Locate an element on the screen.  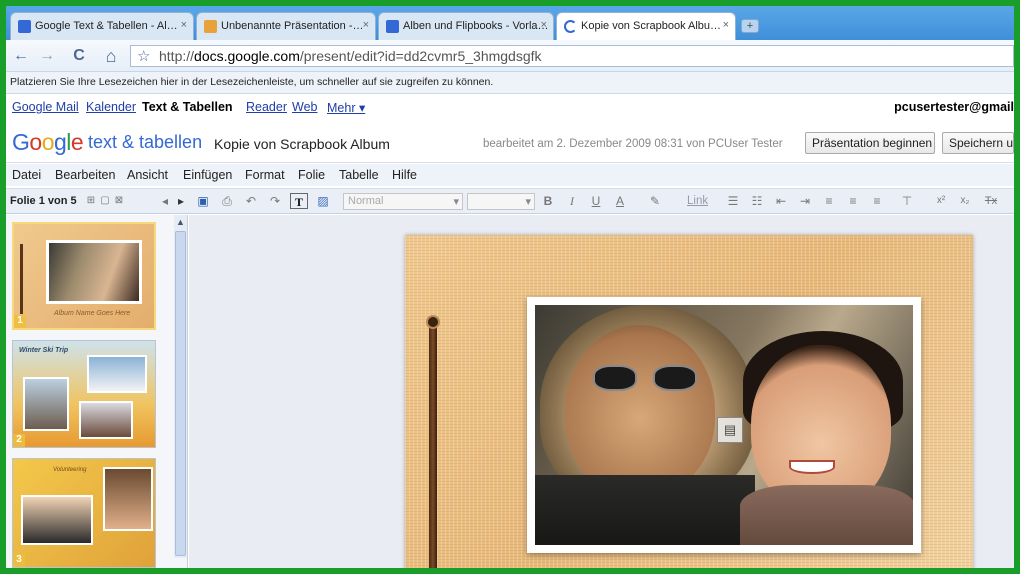
save-icon: ▣ is located at coordinates (203, 201).